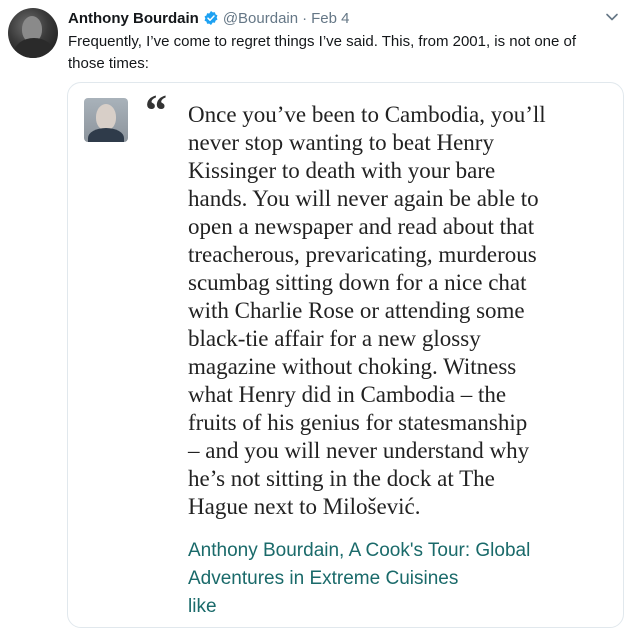 This screenshot has width=629, height=634. I want to click on tweet-header: Anthony Bourdain @Bourdain · Feb 4, so click(208, 18).